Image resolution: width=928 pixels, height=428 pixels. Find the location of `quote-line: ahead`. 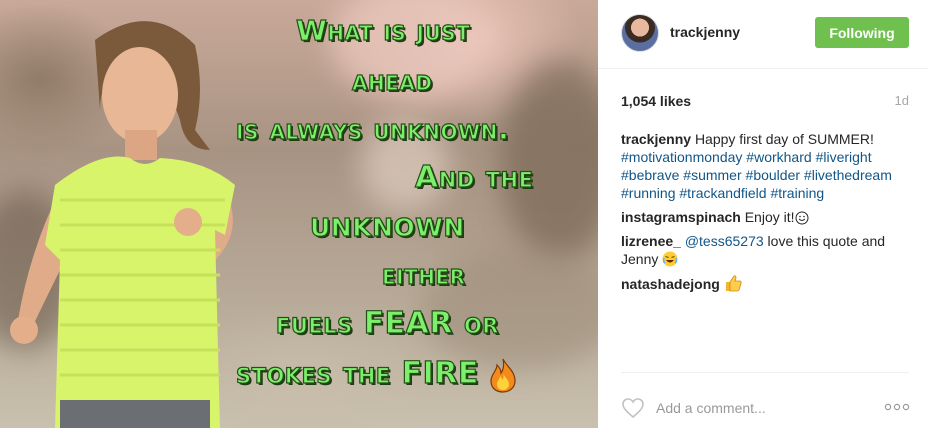

quote-line: ahead is located at coordinates (392, 80).